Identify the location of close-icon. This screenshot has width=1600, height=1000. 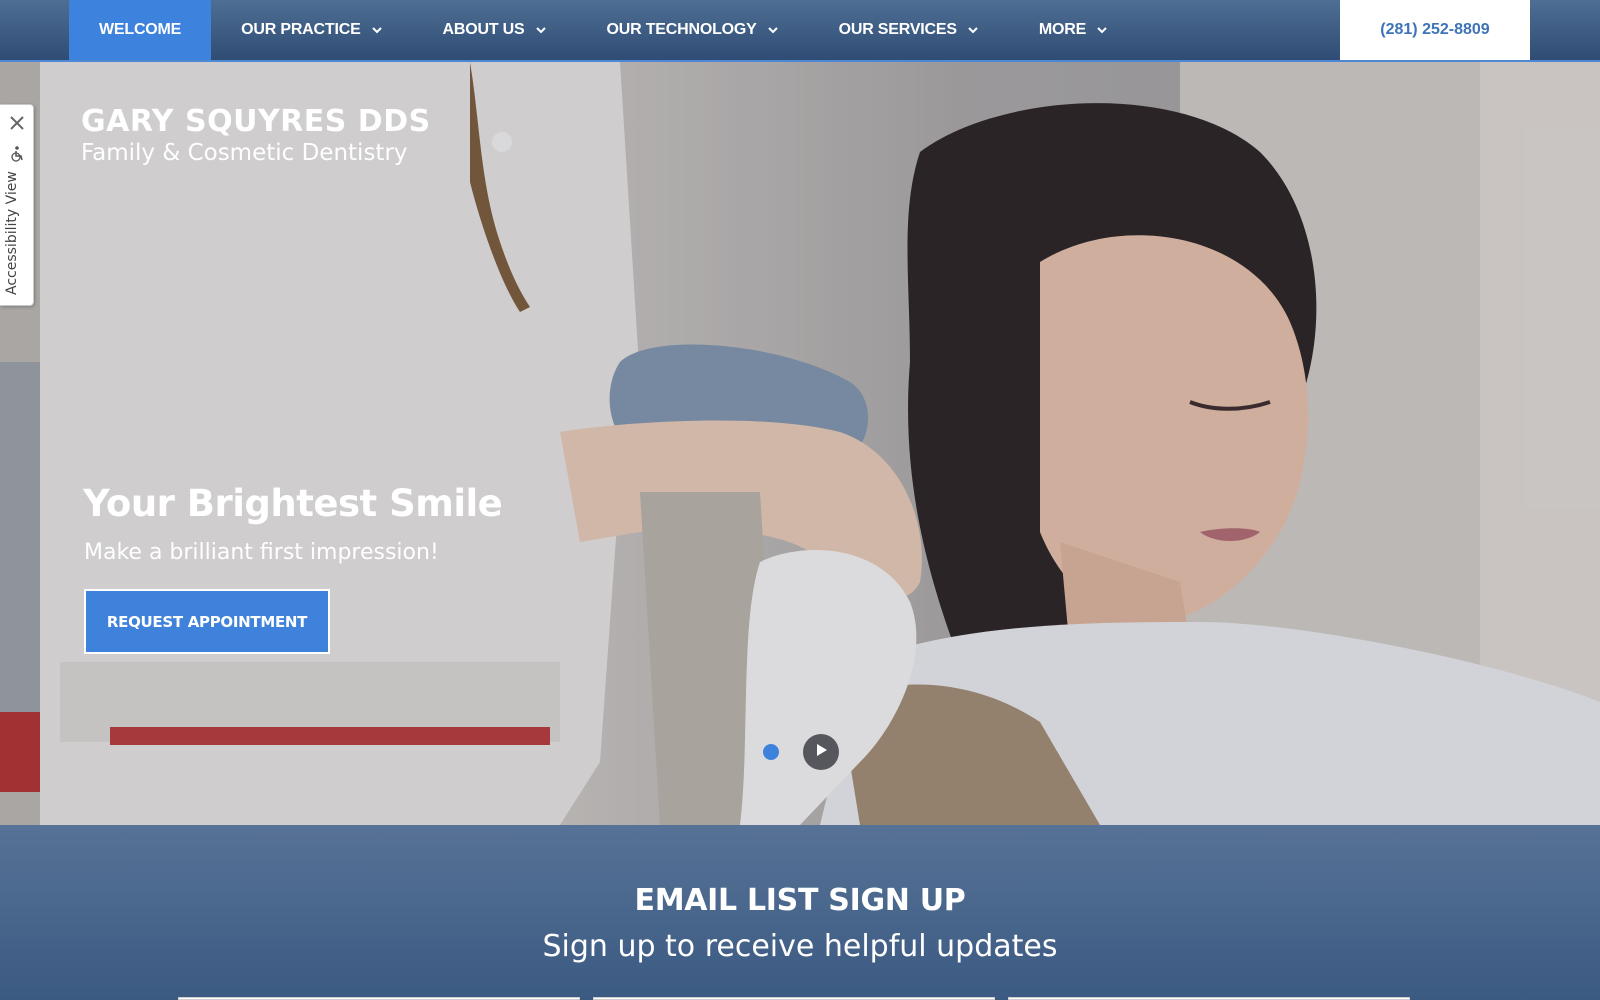
(17, 123).